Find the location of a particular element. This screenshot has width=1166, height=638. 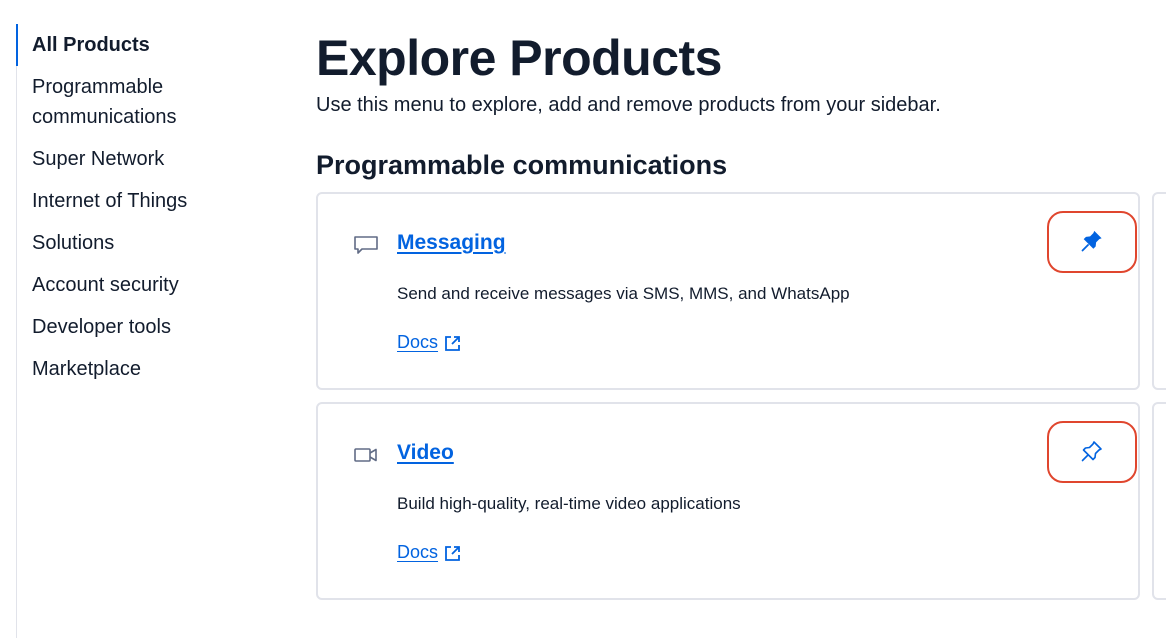

section-title: Programmable communications is located at coordinates (522, 165).